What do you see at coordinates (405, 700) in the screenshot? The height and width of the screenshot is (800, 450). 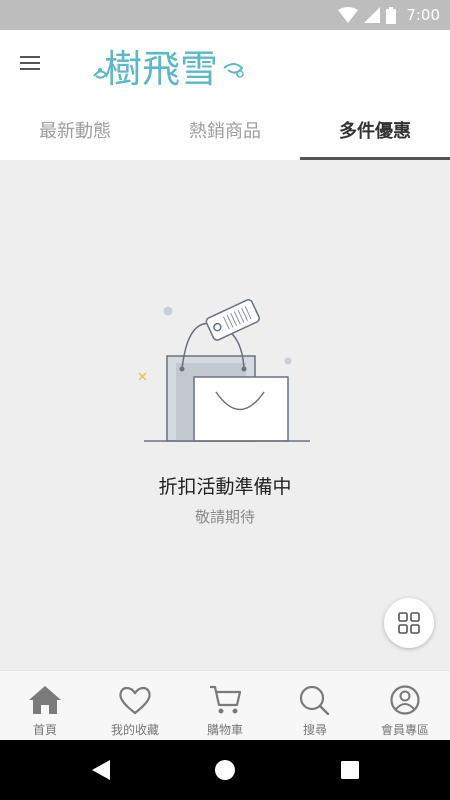 I see `user-icon` at bounding box center [405, 700].